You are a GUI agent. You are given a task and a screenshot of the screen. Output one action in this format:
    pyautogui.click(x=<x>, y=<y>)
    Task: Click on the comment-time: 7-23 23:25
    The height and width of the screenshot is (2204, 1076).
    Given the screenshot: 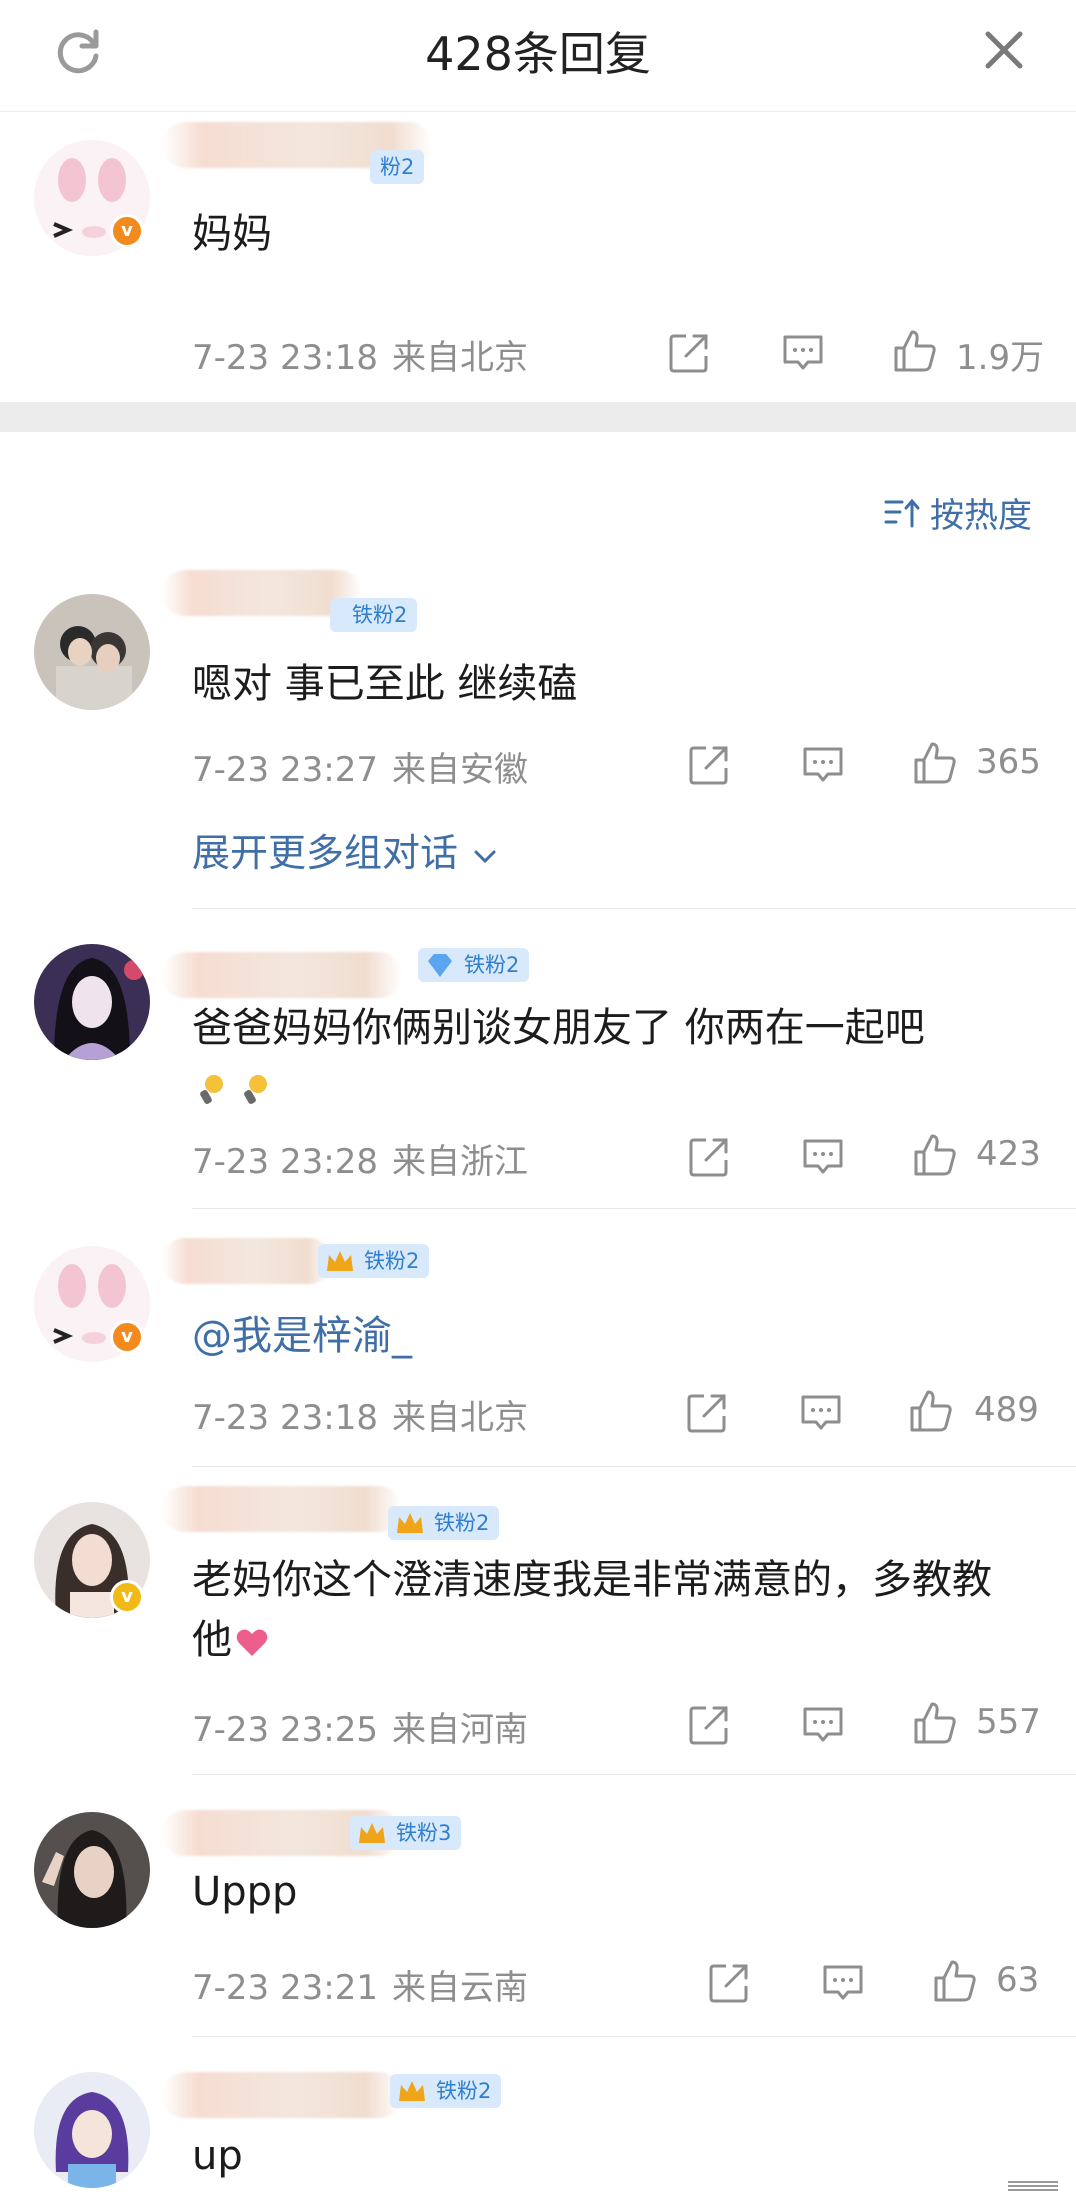 What is the action you would take?
    pyautogui.click(x=285, y=1730)
    